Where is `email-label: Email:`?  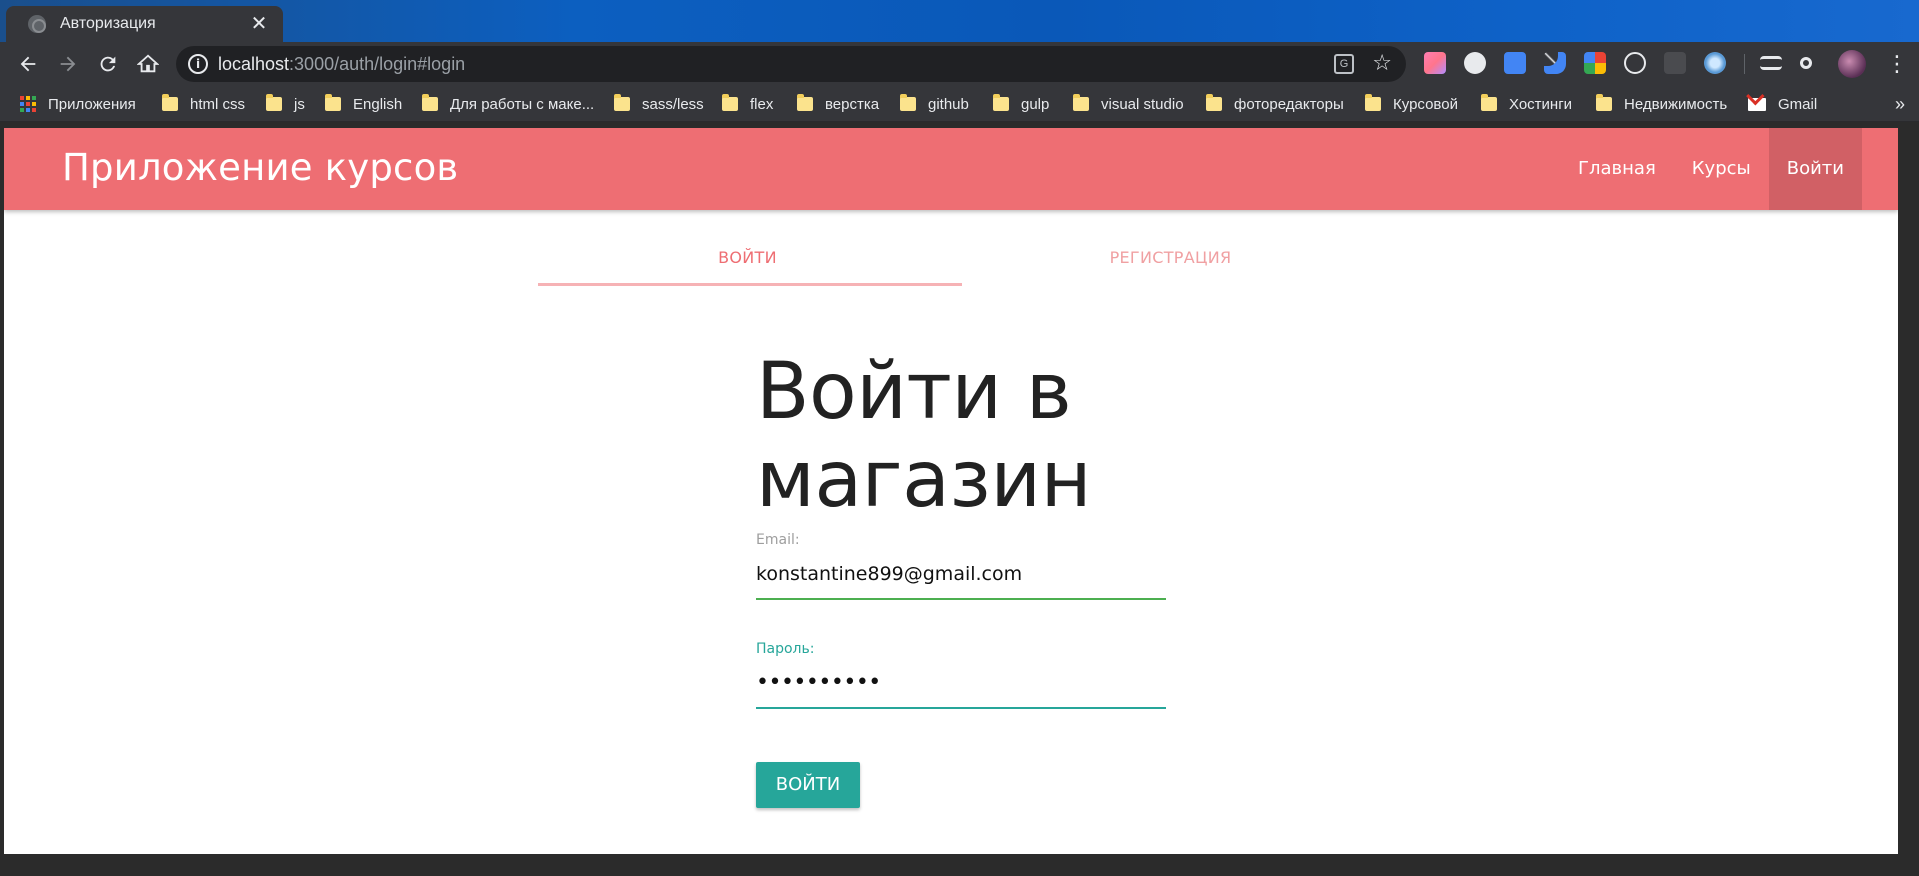 email-label: Email: is located at coordinates (778, 540).